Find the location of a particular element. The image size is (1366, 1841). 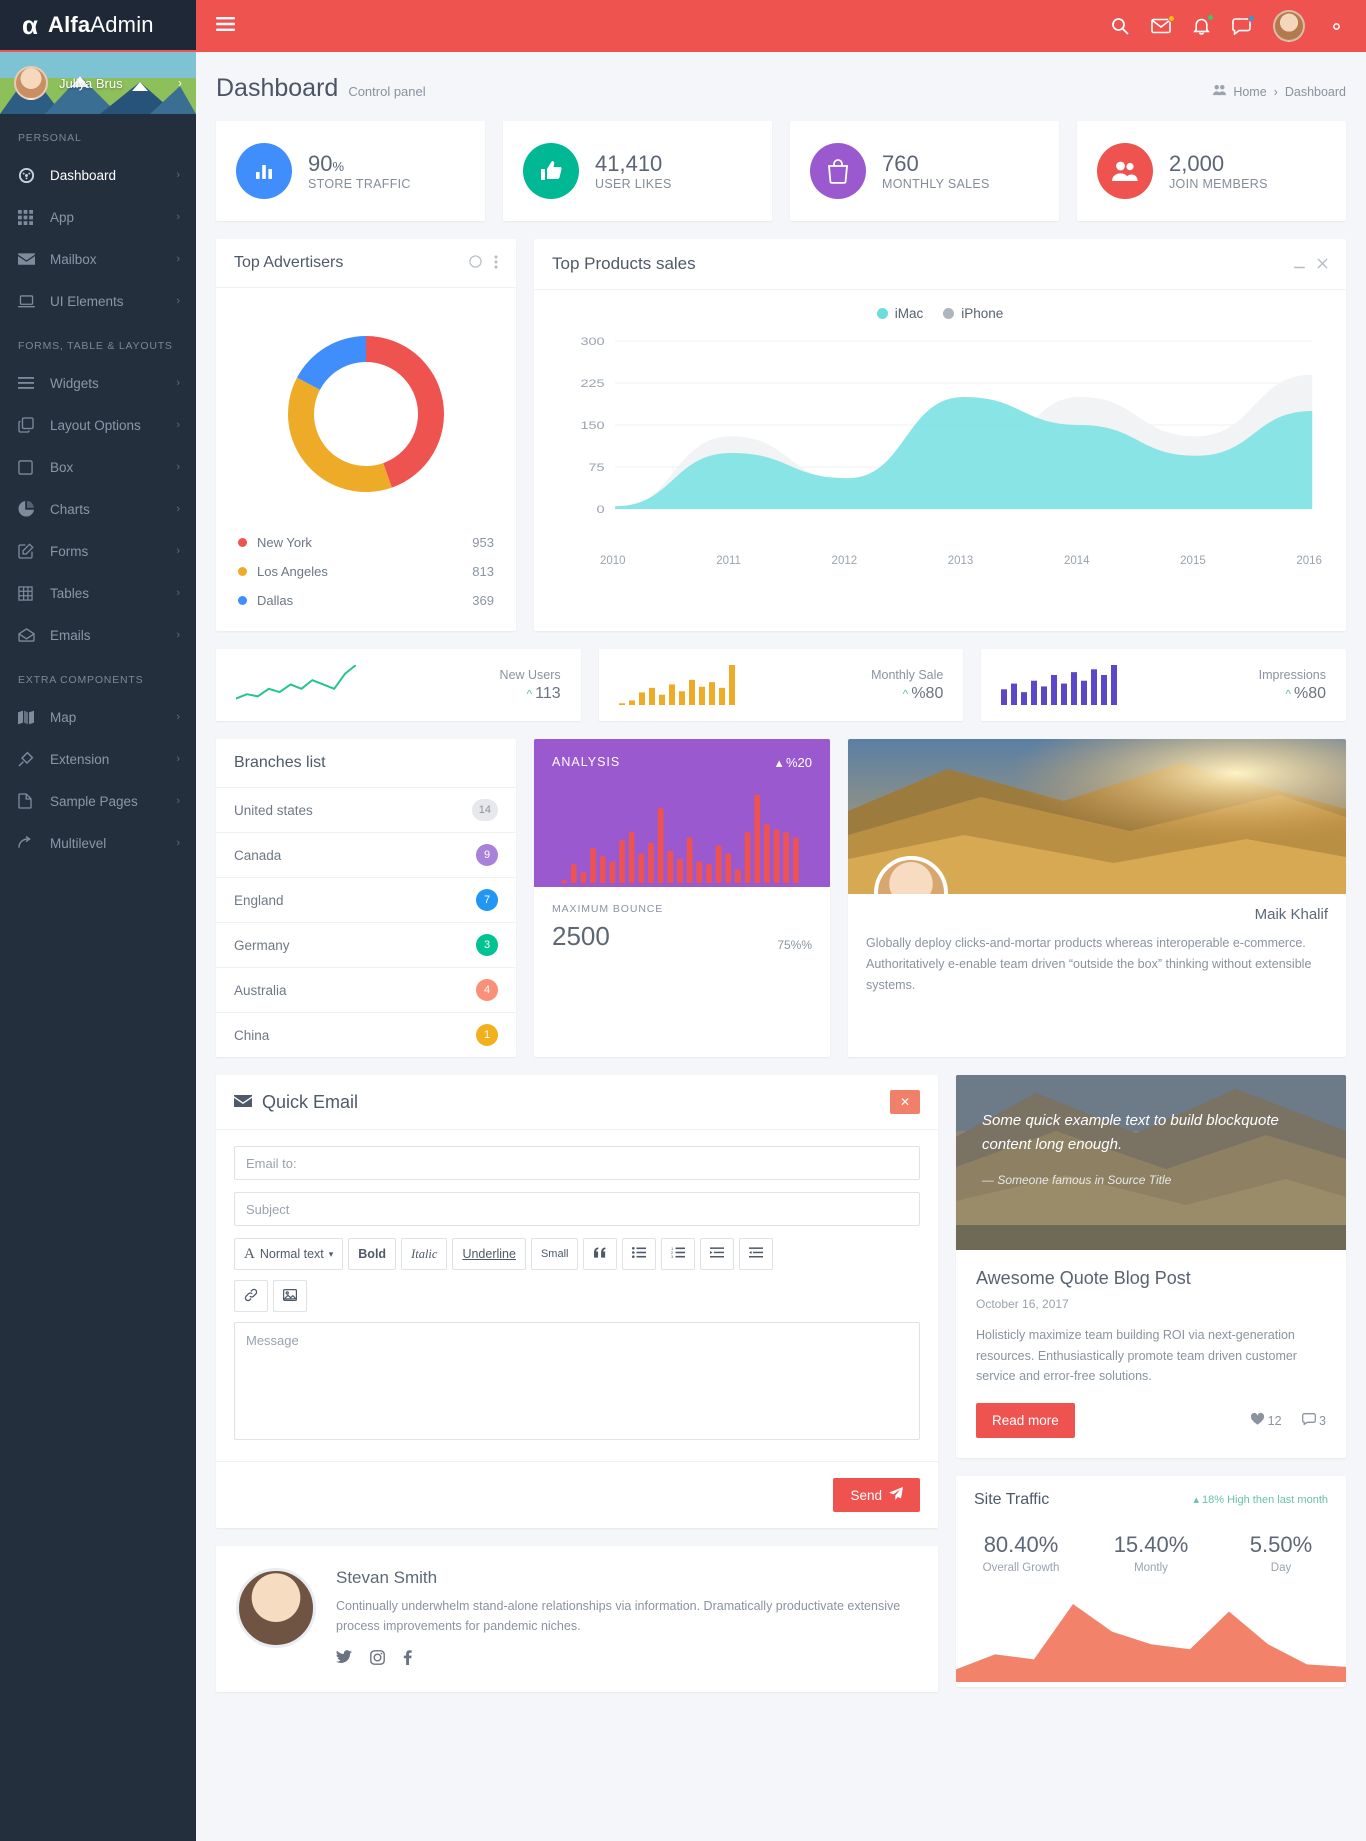

branch-row: China 1 is located at coordinates (366, 1035).